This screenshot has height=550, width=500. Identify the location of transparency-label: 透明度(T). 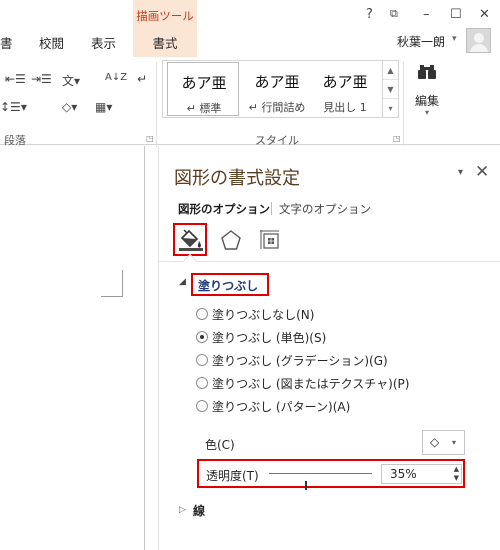
(232, 476).